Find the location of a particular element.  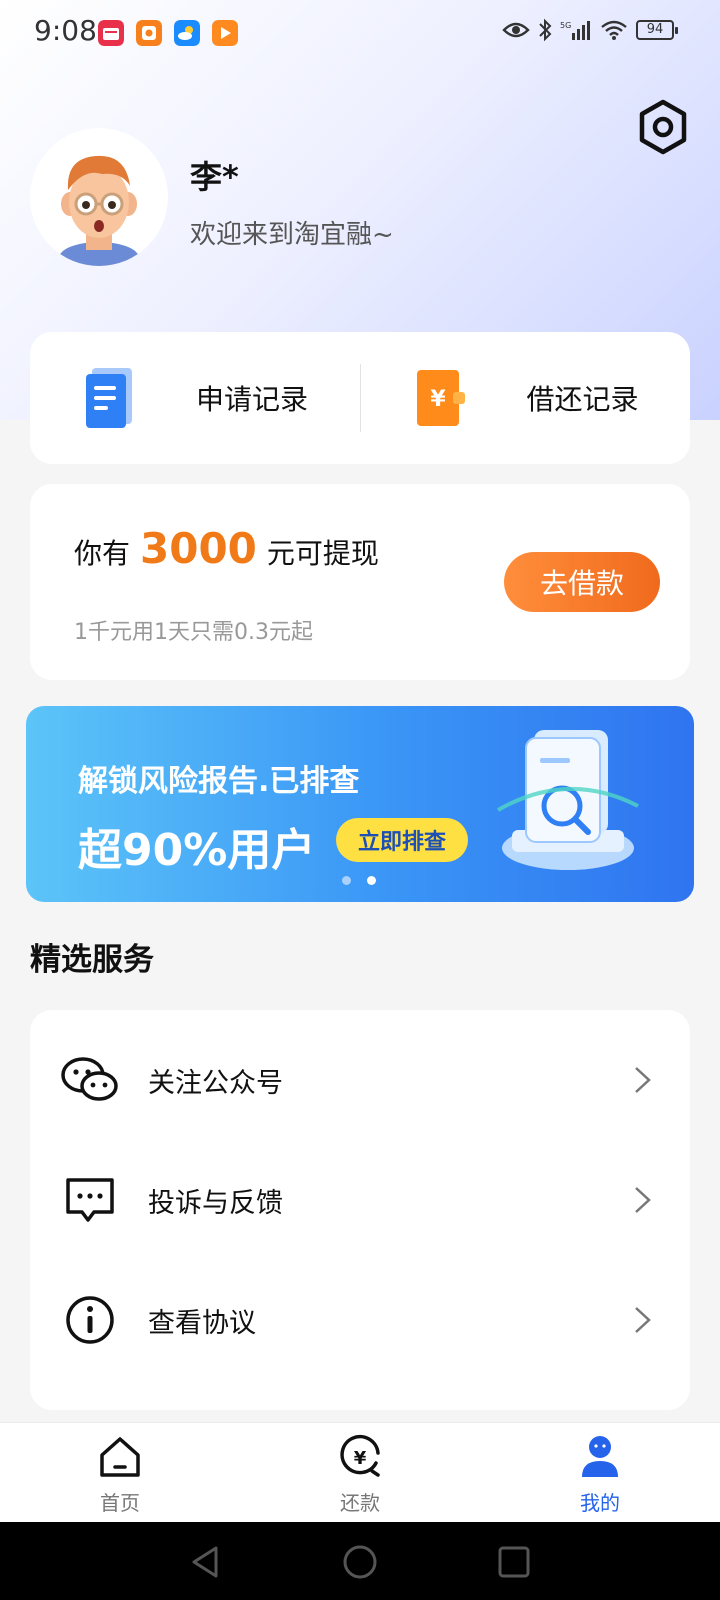

status-bar: 9:08 5G 94 is located at coordinates (360, 34).